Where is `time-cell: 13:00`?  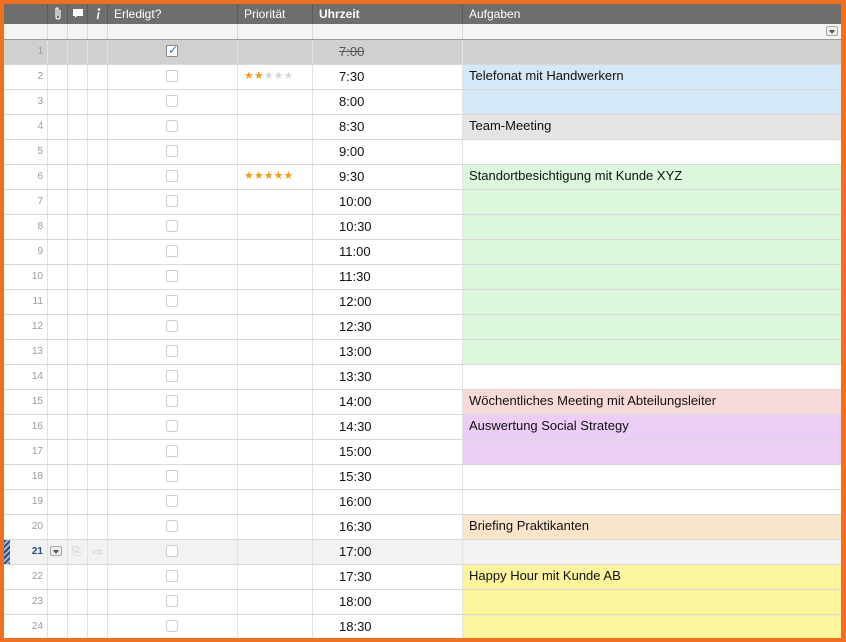 time-cell: 13:00 is located at coordinates (388, 352).